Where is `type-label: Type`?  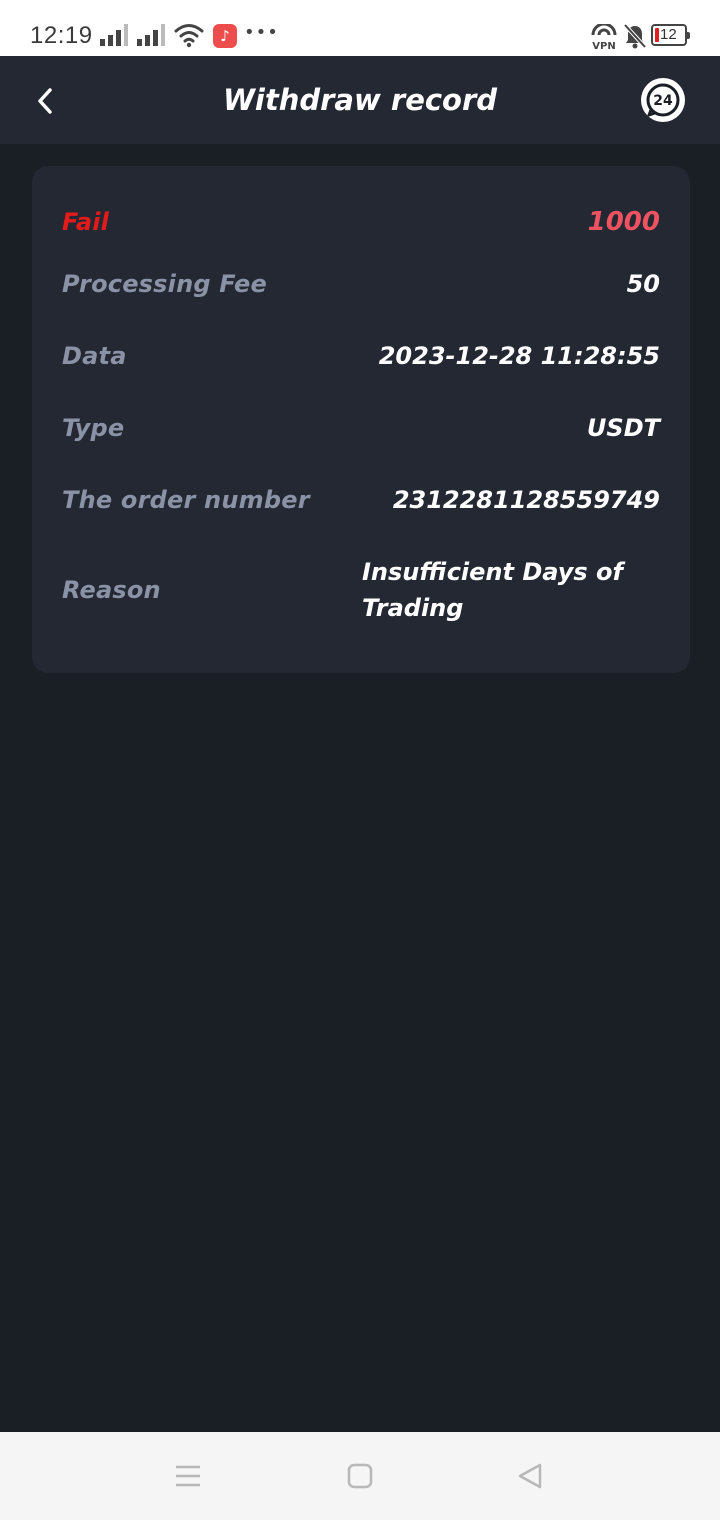 type-label: Type is located at coordinates (93, 428).